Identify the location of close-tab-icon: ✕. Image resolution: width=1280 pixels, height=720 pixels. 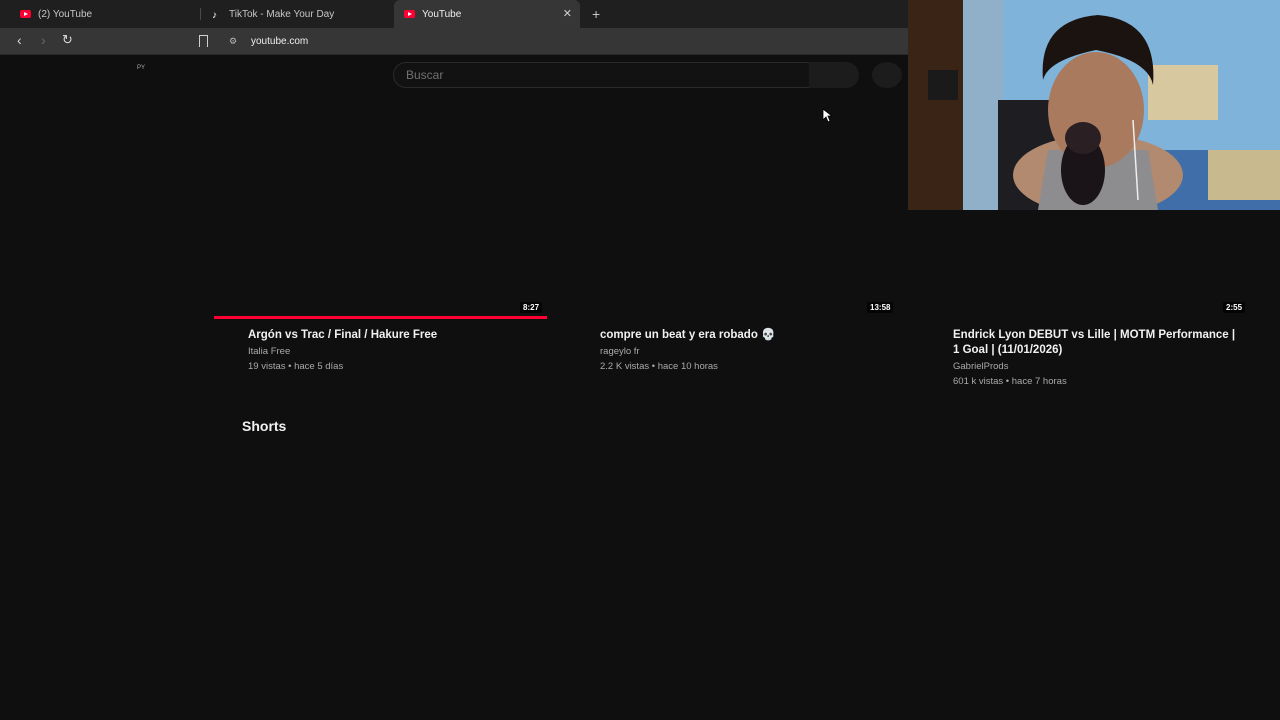
(567, 13).